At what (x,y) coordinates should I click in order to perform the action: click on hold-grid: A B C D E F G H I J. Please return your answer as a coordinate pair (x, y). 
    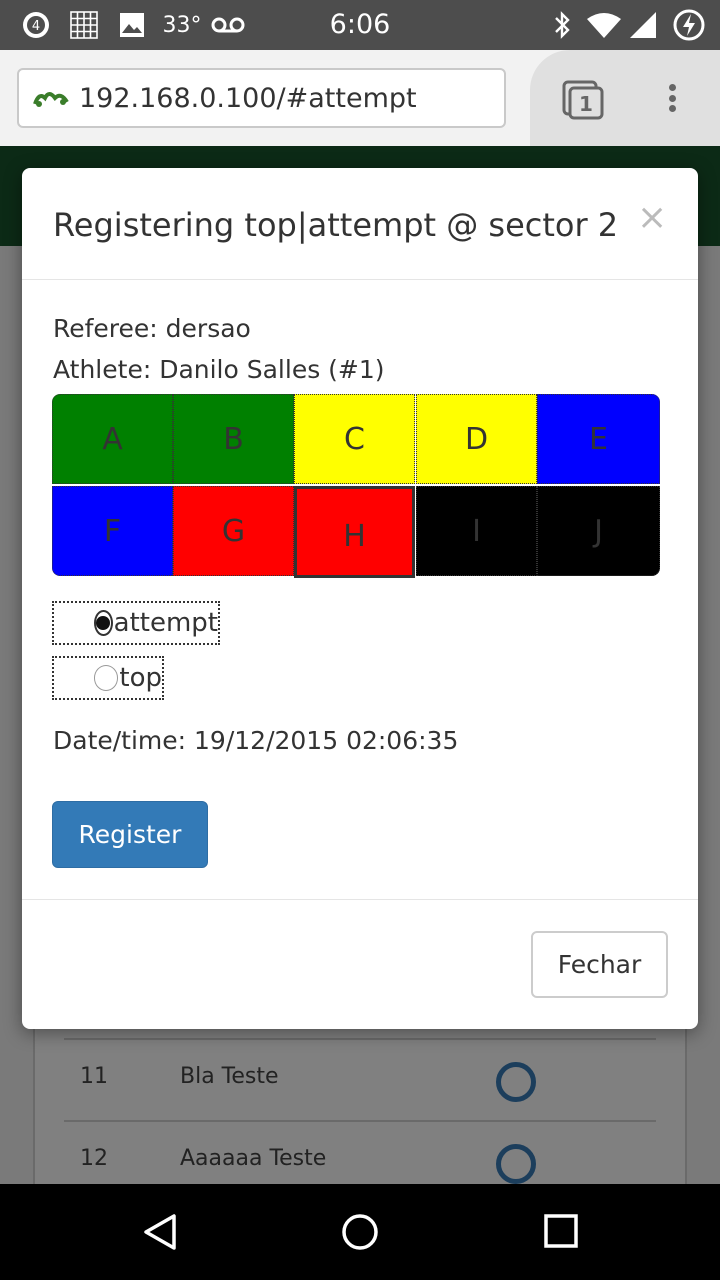
    Looking at the image, I should click on (356, 486).